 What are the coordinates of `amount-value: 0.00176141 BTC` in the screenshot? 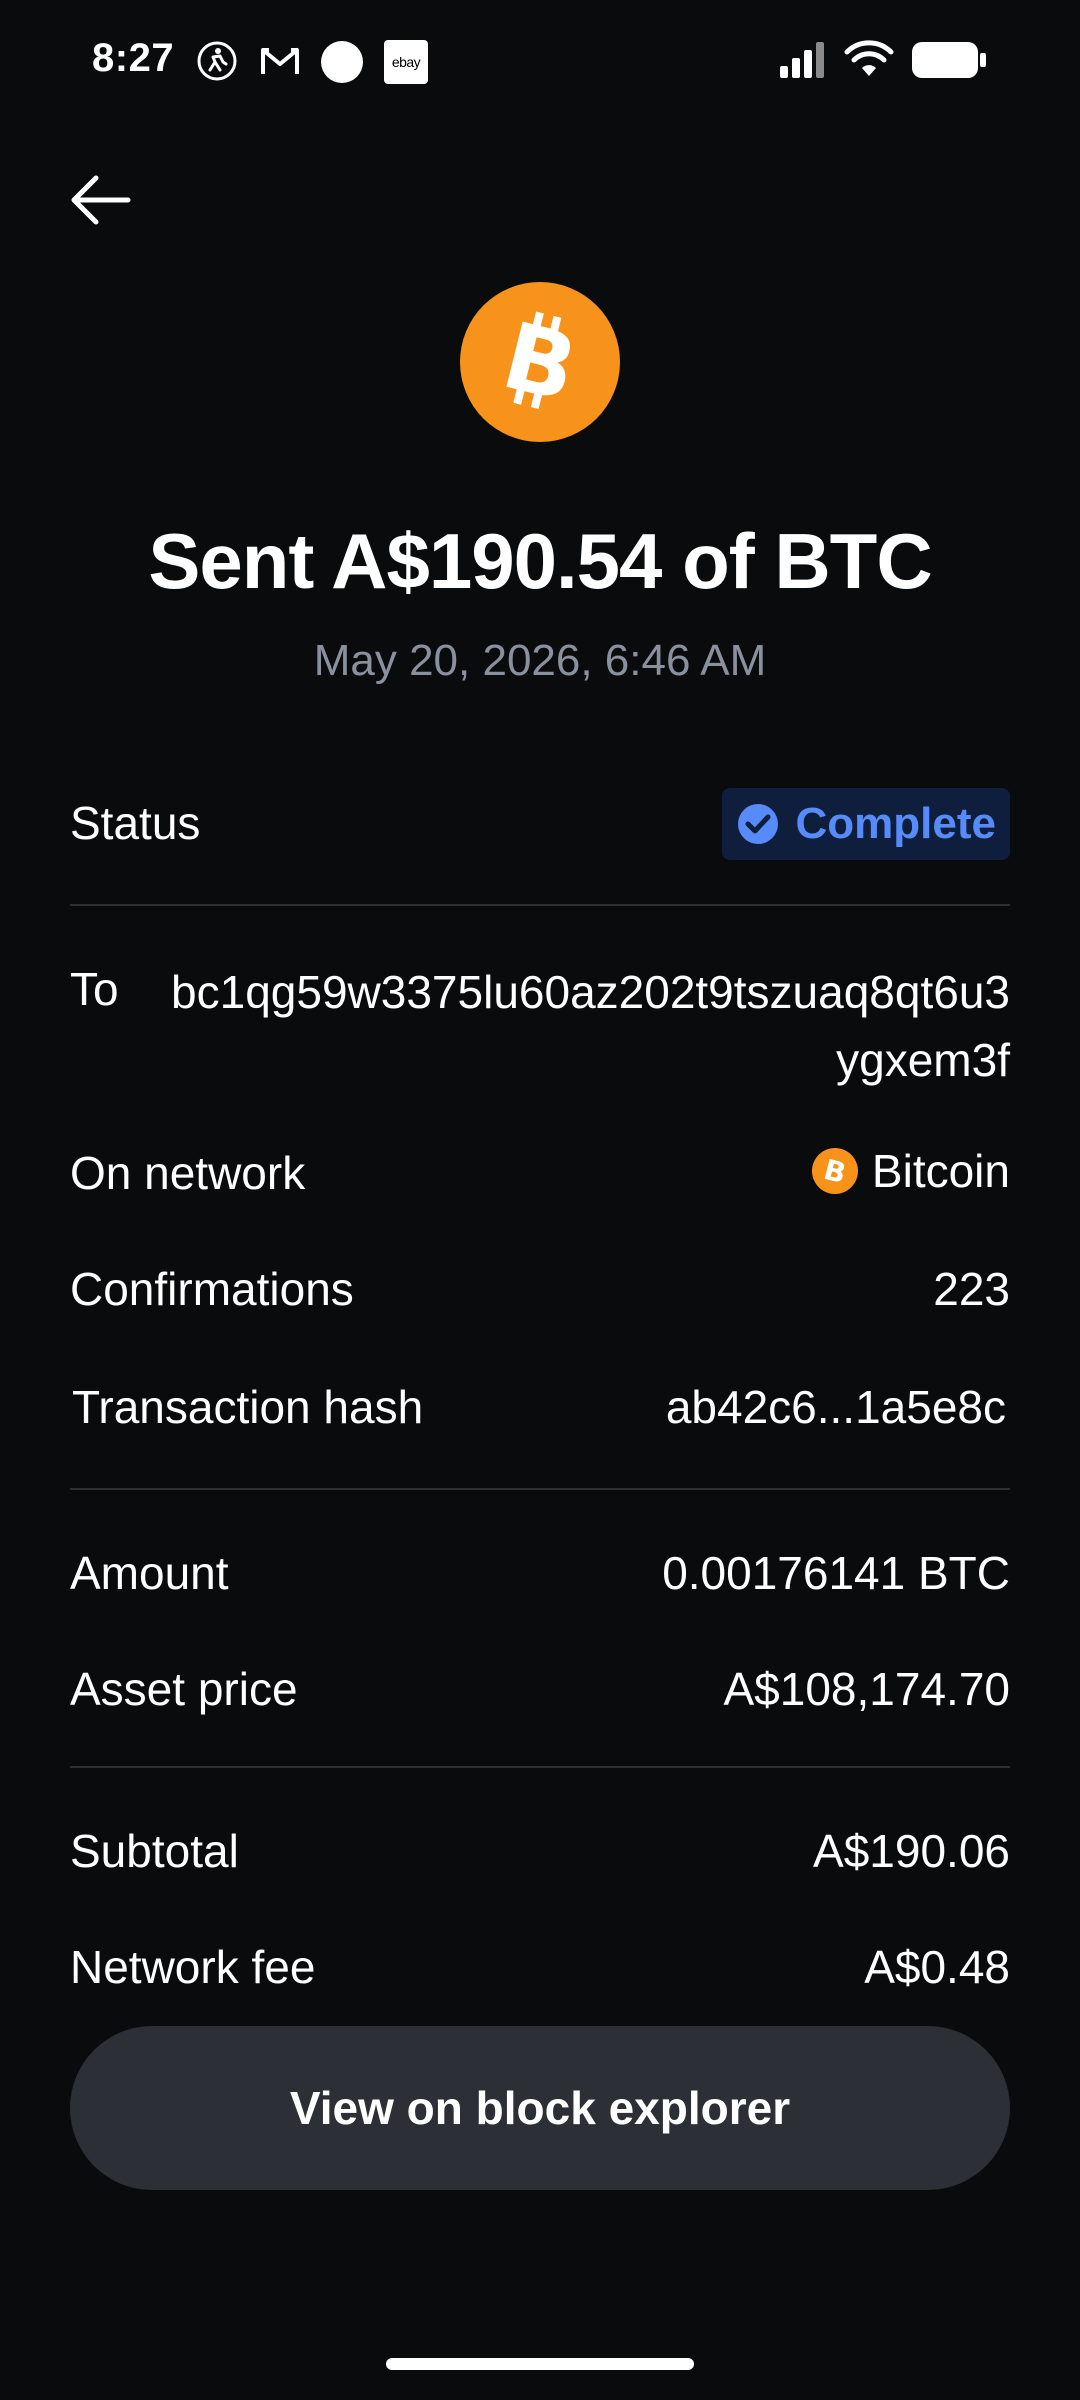 It's located at (836, 1573).